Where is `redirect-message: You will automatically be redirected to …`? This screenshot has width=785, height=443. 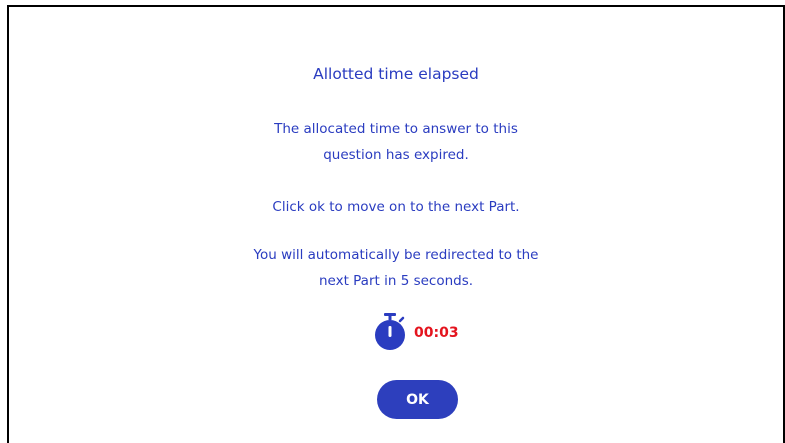 redirect-message: You will automatically be redirected to … is located at coordinates (396, 268).